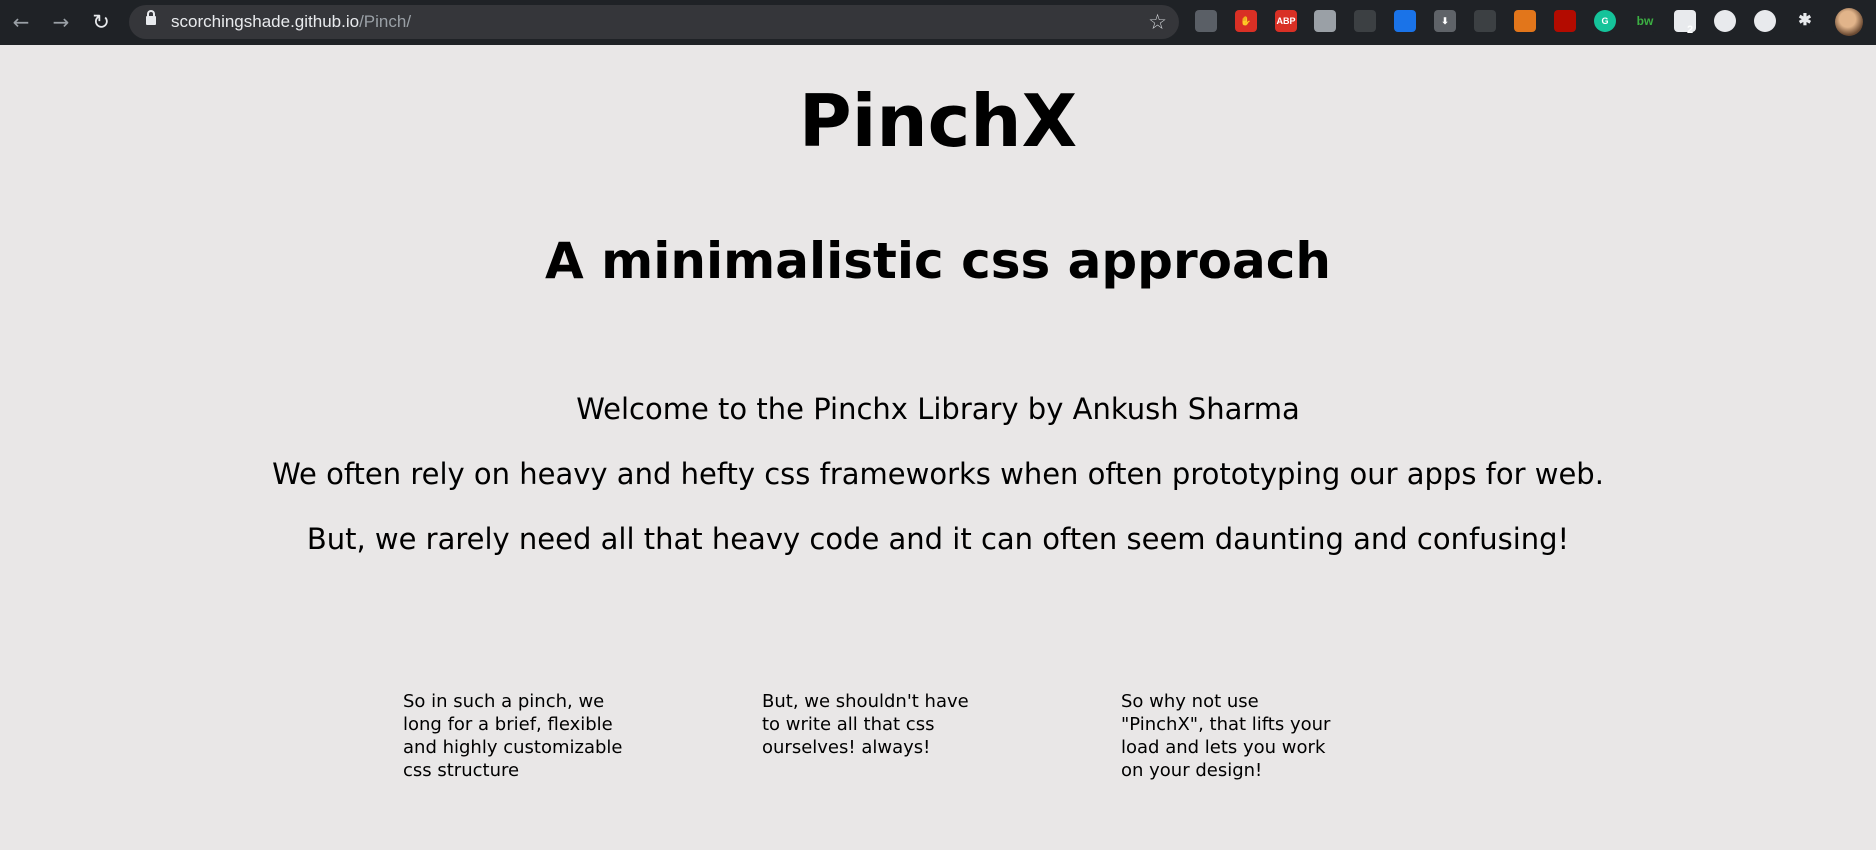 The height and width of the screenshot is (850, 1876). Describe the element at coordinates (151, 17) in the screenshot. I see `lock-icon` at that location.